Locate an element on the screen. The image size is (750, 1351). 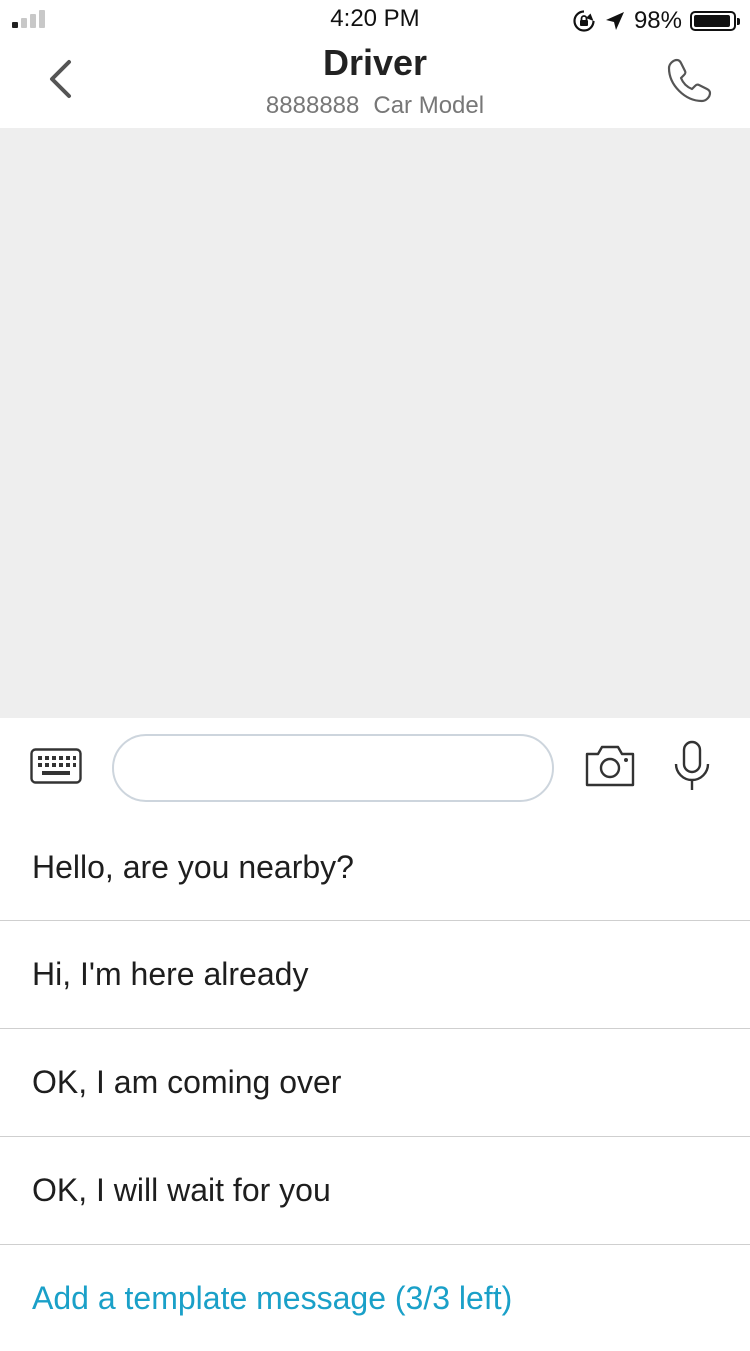
status-icons: 98% is located at coordinates (656, 21).